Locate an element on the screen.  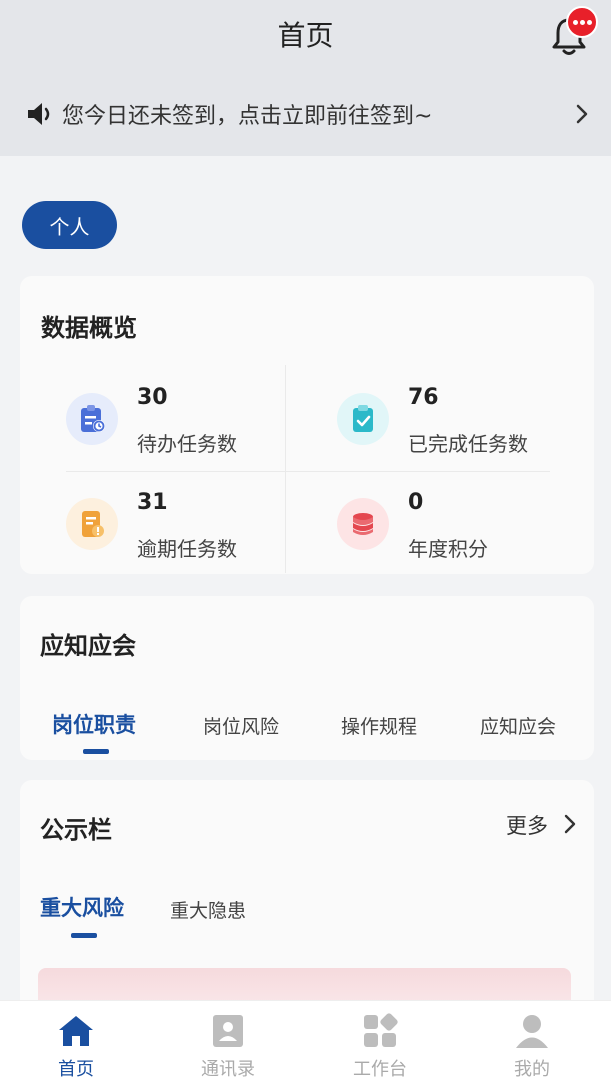
tabbar-item-home: 首页 is located at coordinates (76, 1044).